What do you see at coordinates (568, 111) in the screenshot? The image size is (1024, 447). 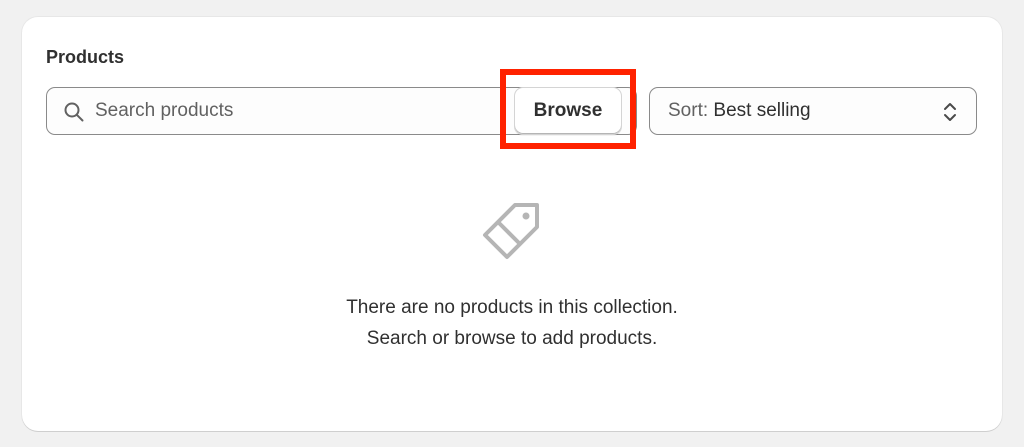 I see `browse-button: Browse` at bounding box center [568, 111].